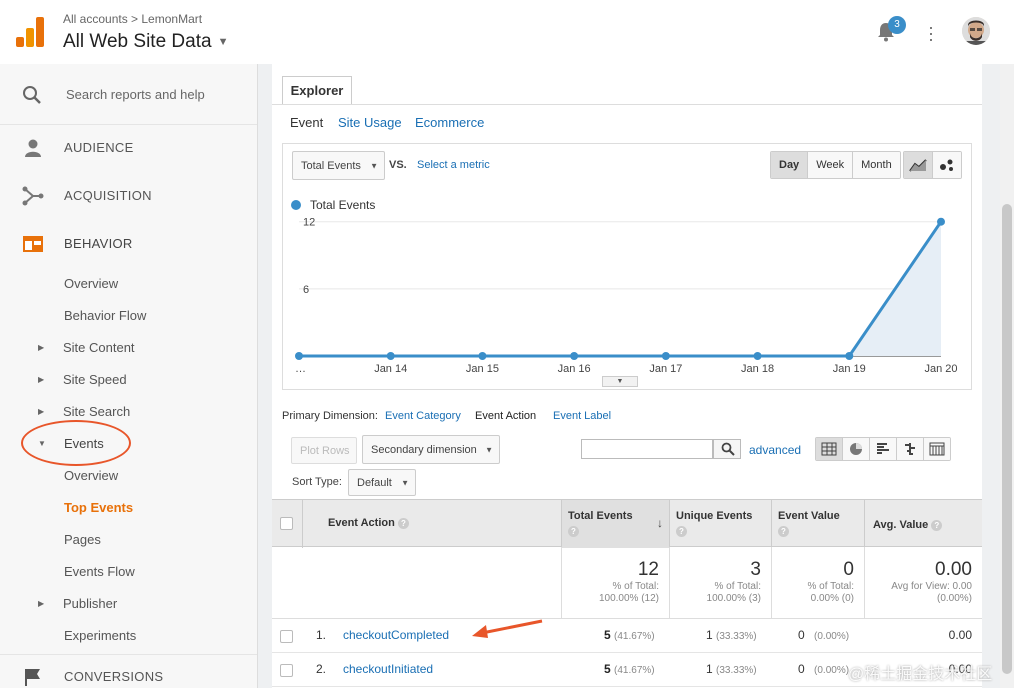 Image resolution: width=1014 pixels, height=699 pixels. I want to click on subtab-ecommerce: Ecommerce, so click(449, 122).